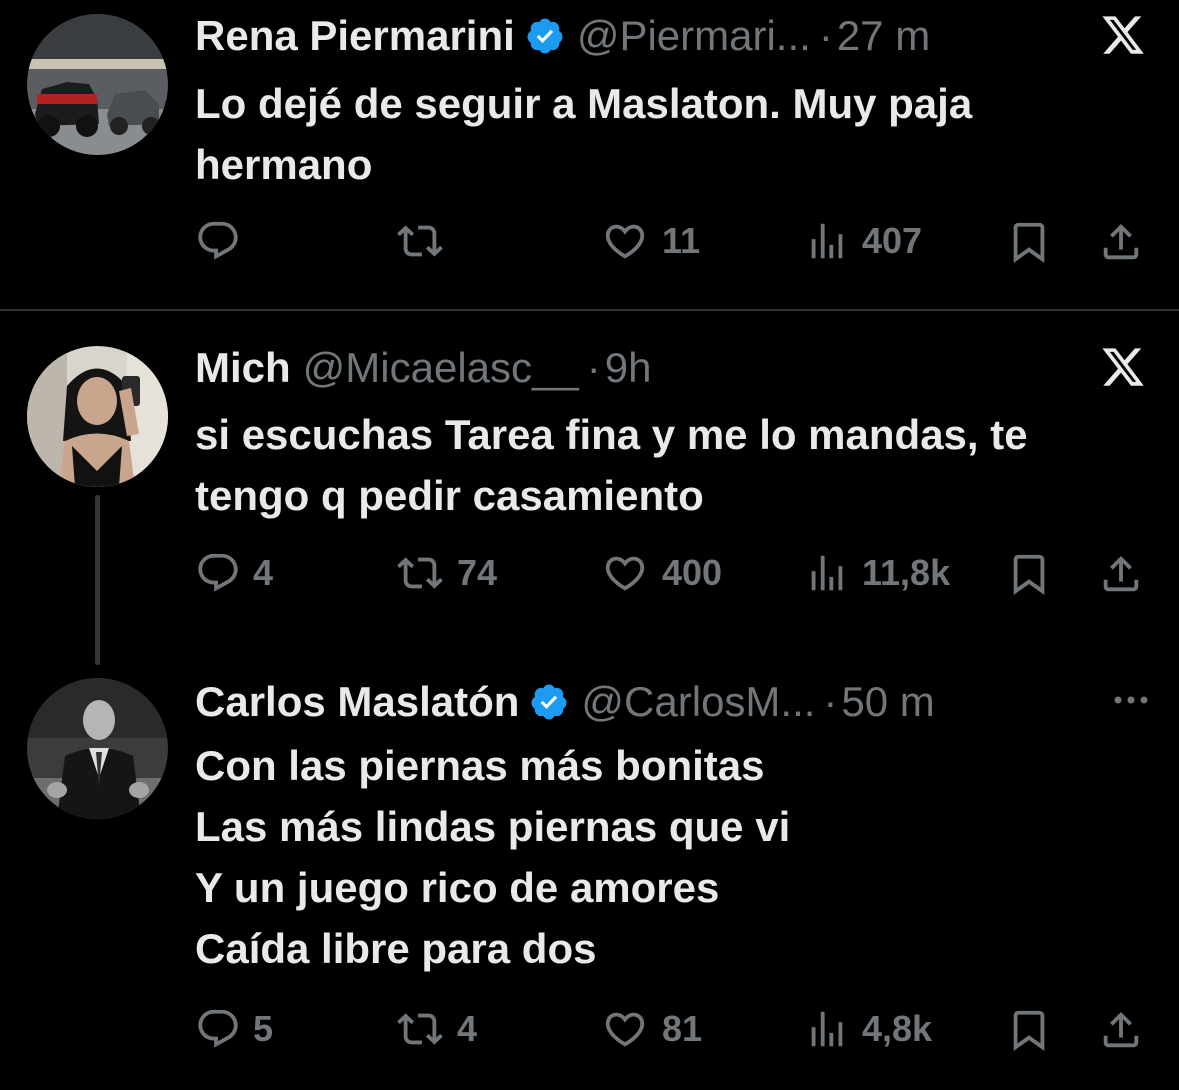 The height and width of the screenshot is (1090, 1179). I want to click on retweet-button: 74, so click(446, 573).